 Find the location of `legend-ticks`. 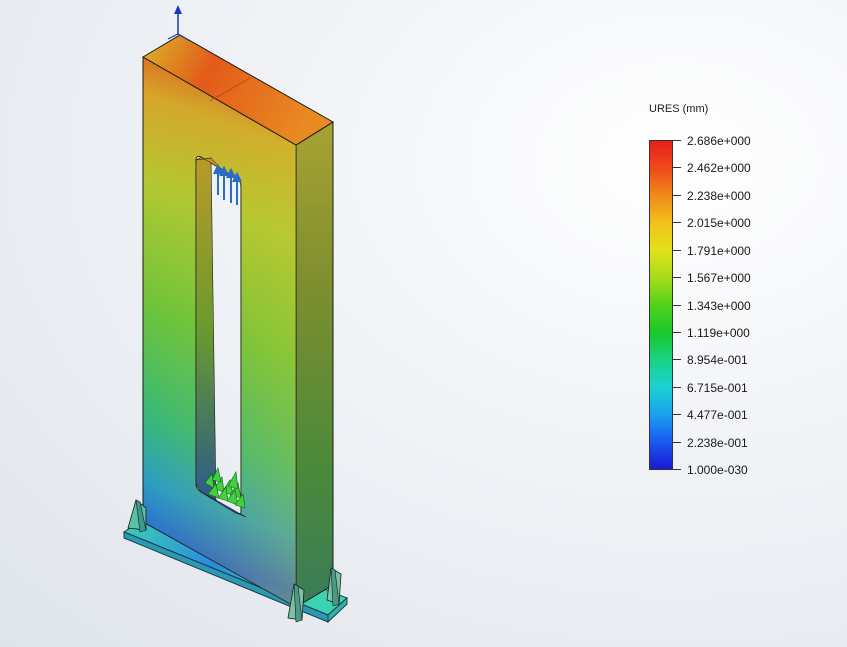

legend-ticks is located at coordinates (678, 305).